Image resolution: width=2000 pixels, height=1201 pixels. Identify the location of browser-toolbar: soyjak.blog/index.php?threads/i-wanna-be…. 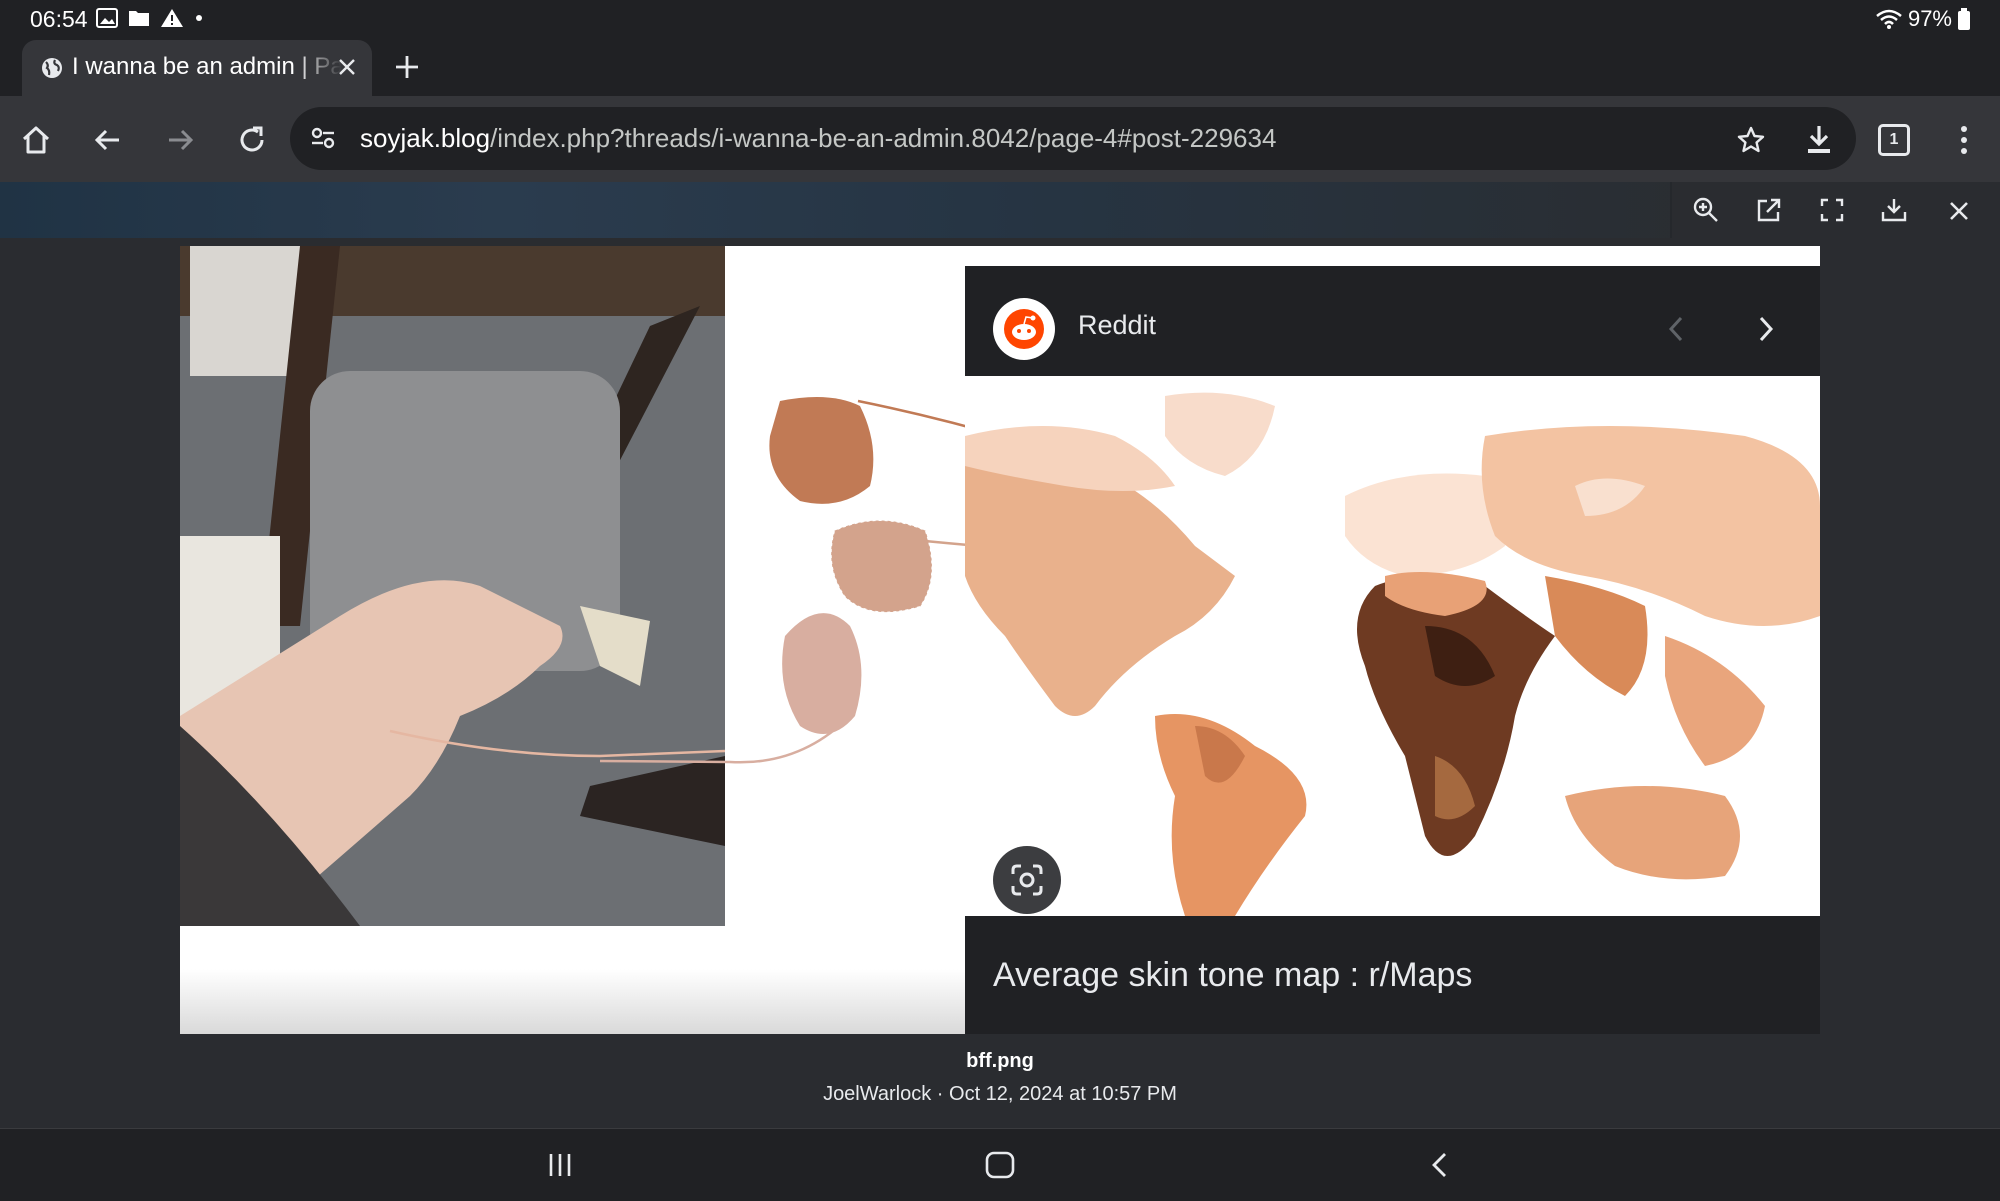
(1000, 139).